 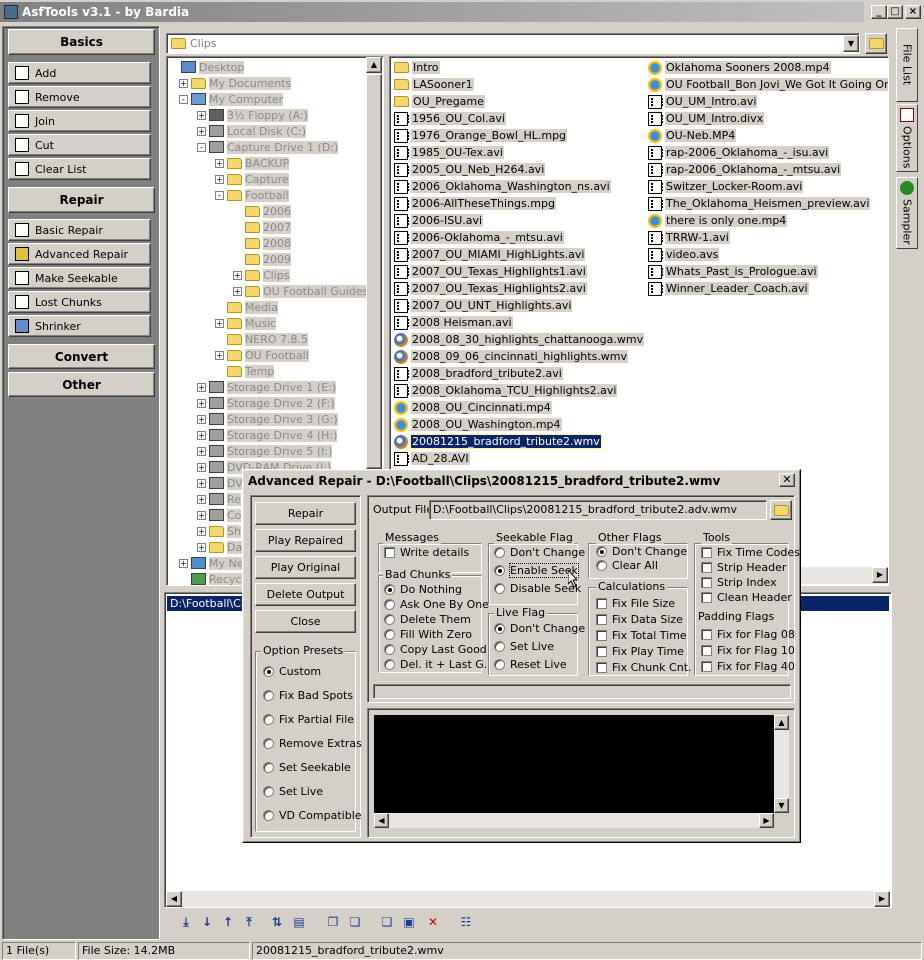 I want to click on tree-item: 2006, so click(x=262, y=211).